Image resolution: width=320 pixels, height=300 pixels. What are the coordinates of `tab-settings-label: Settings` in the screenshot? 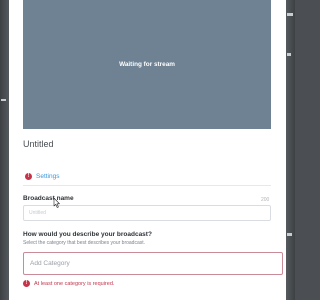 It's located at (48, 176).